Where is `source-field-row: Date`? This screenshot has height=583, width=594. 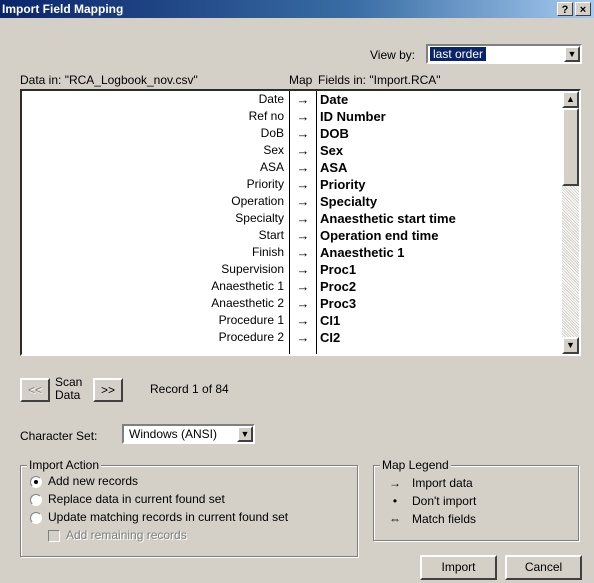 source-field-row: Date is located at coordinates (271, 99).